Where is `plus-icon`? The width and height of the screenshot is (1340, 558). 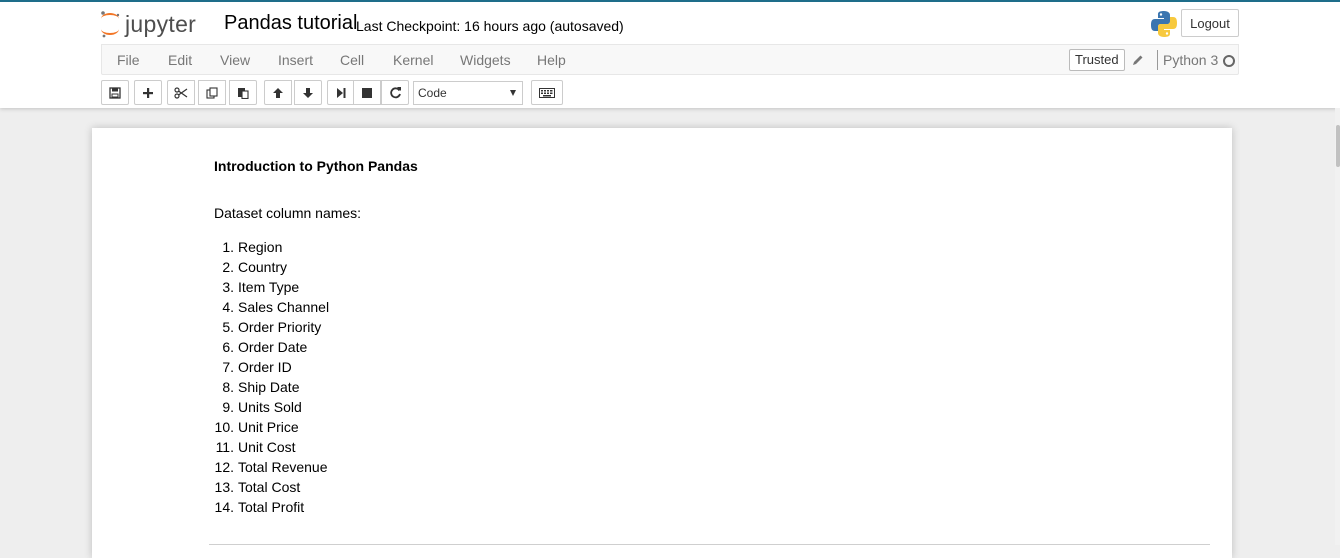
plus-icon is located at coordinates (148, 92).